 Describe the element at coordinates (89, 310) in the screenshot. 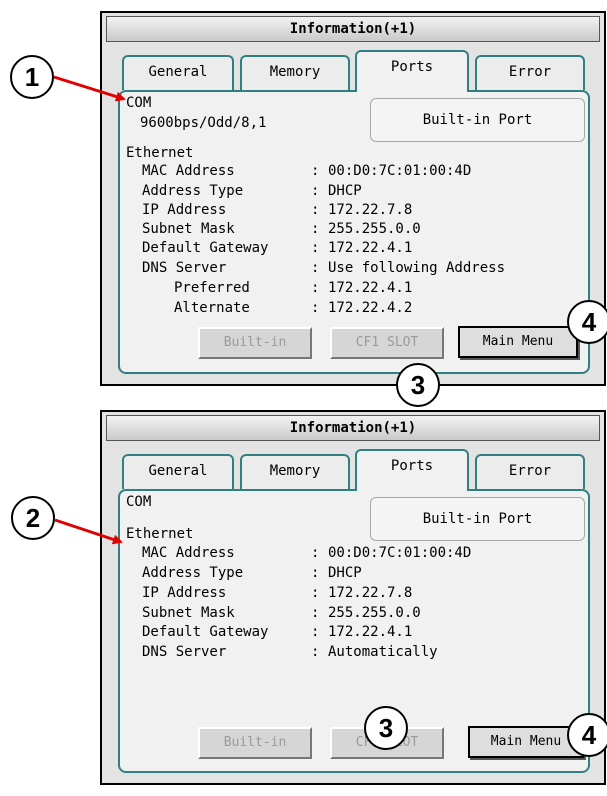

I see `callout-arrows` at that location.